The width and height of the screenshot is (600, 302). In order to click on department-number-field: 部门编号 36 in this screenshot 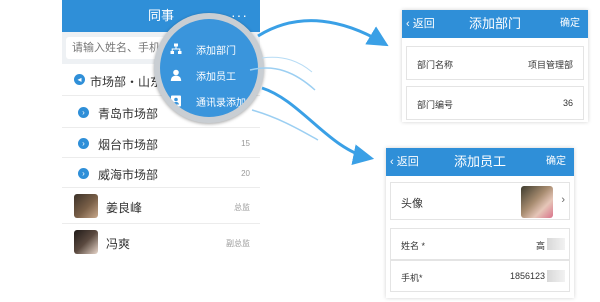, I will do `click(495, 103)`.